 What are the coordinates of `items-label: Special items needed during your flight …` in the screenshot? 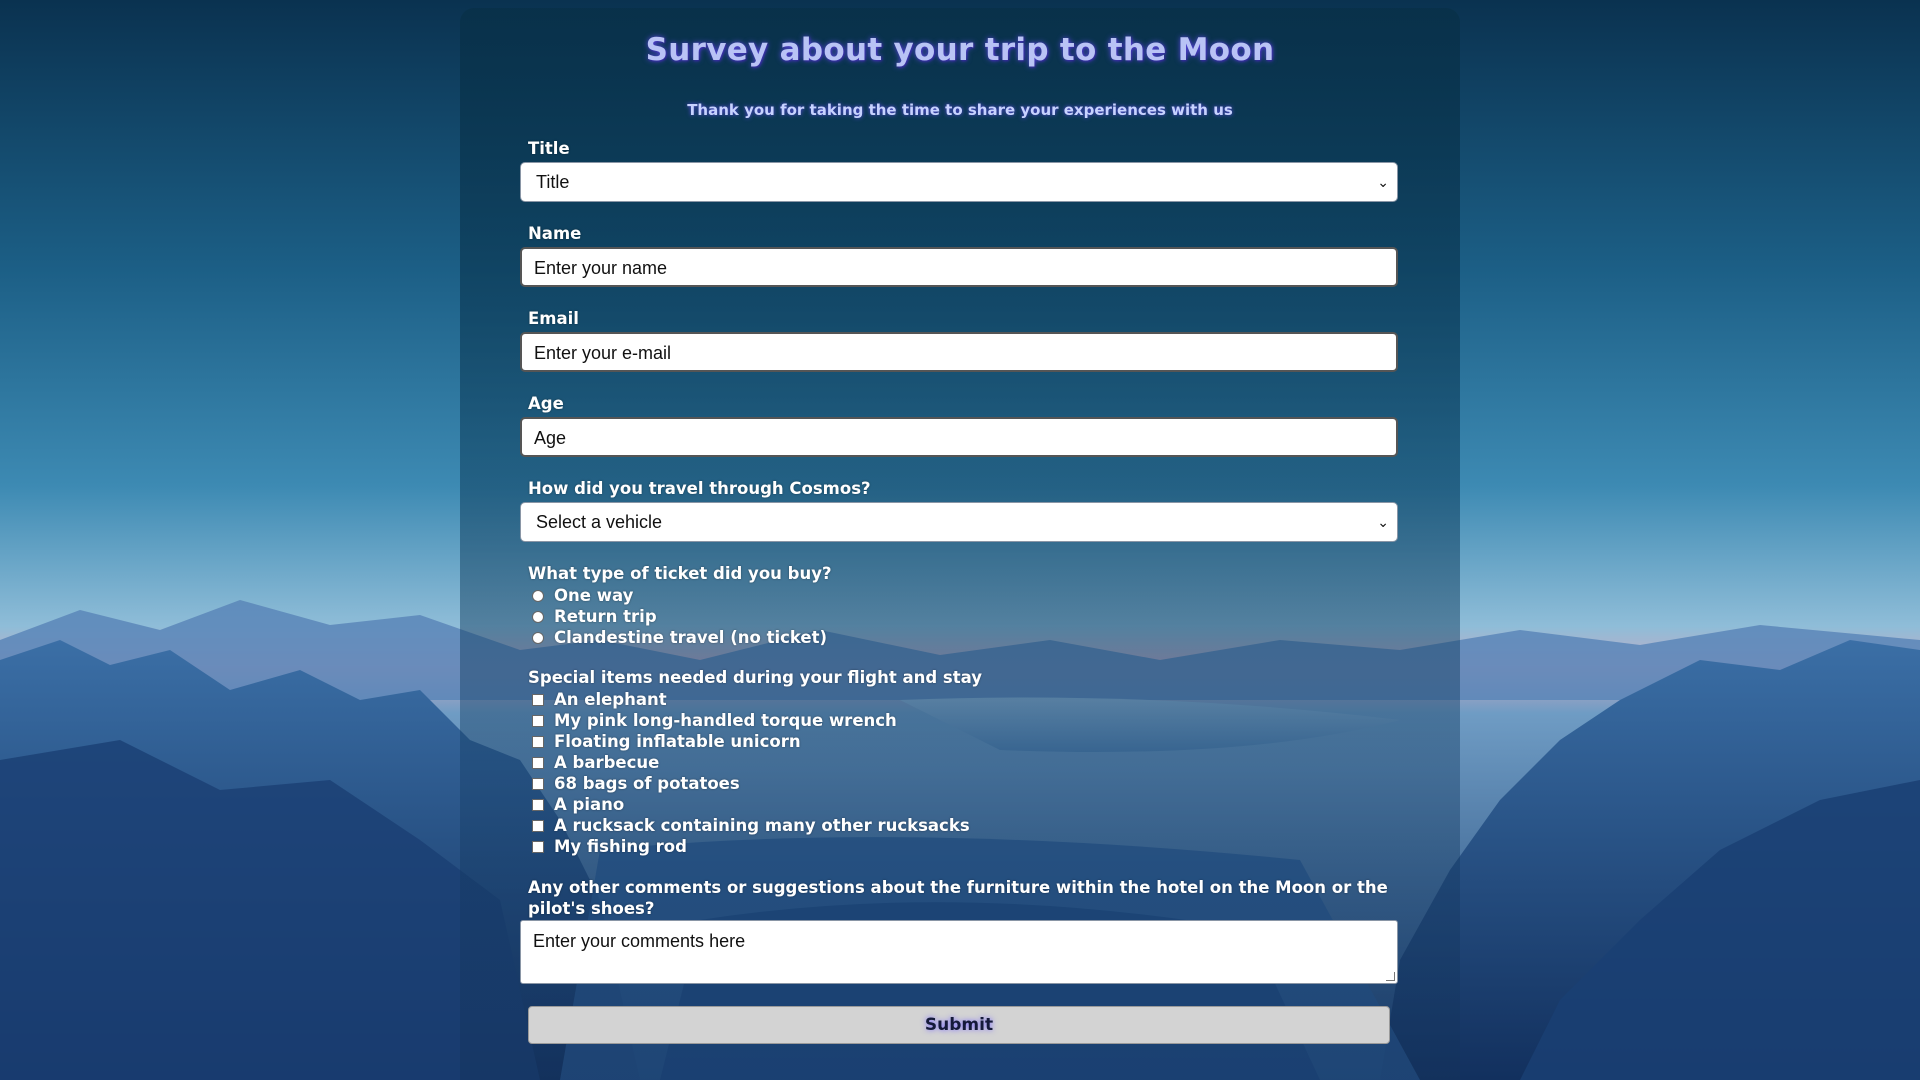 It's located at (755, 677).